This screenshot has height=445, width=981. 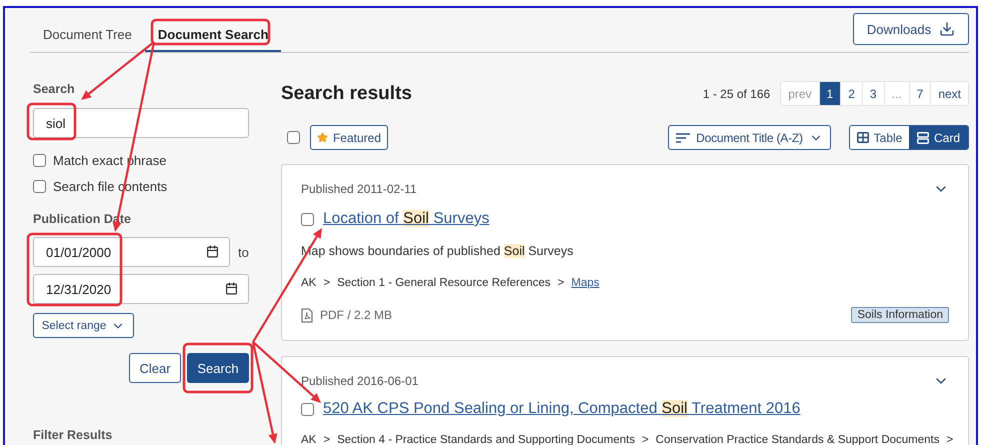 What do you see at coordinates (54, 89) in the screenshot?
I see `search-label: Search` at bounding box center [54, 89].